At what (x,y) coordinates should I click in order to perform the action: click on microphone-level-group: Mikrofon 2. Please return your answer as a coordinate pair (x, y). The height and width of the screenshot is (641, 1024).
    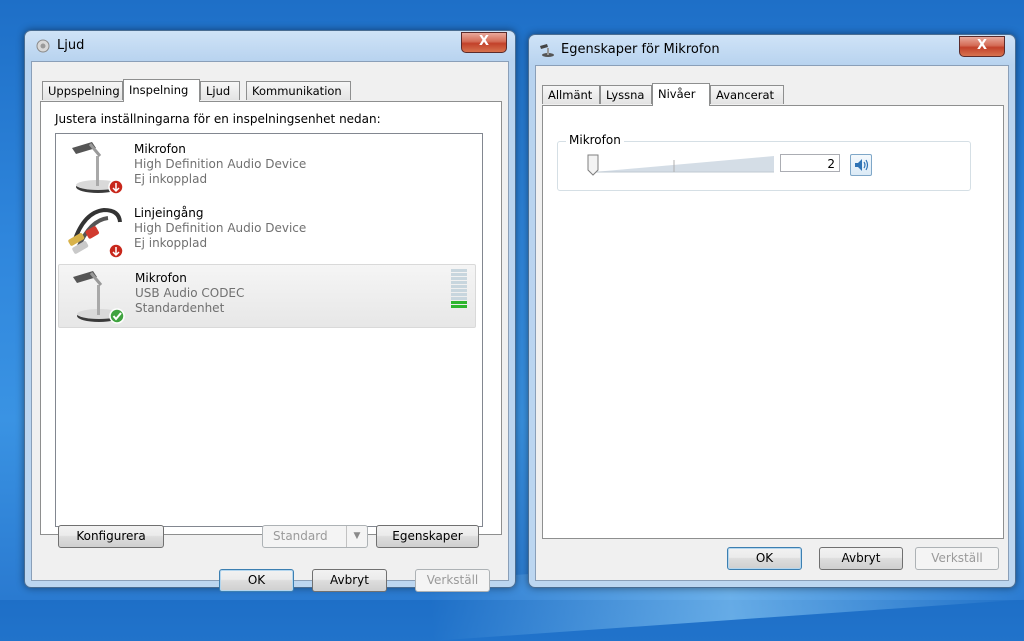
    Looking at the image, I should click on (764, 162).